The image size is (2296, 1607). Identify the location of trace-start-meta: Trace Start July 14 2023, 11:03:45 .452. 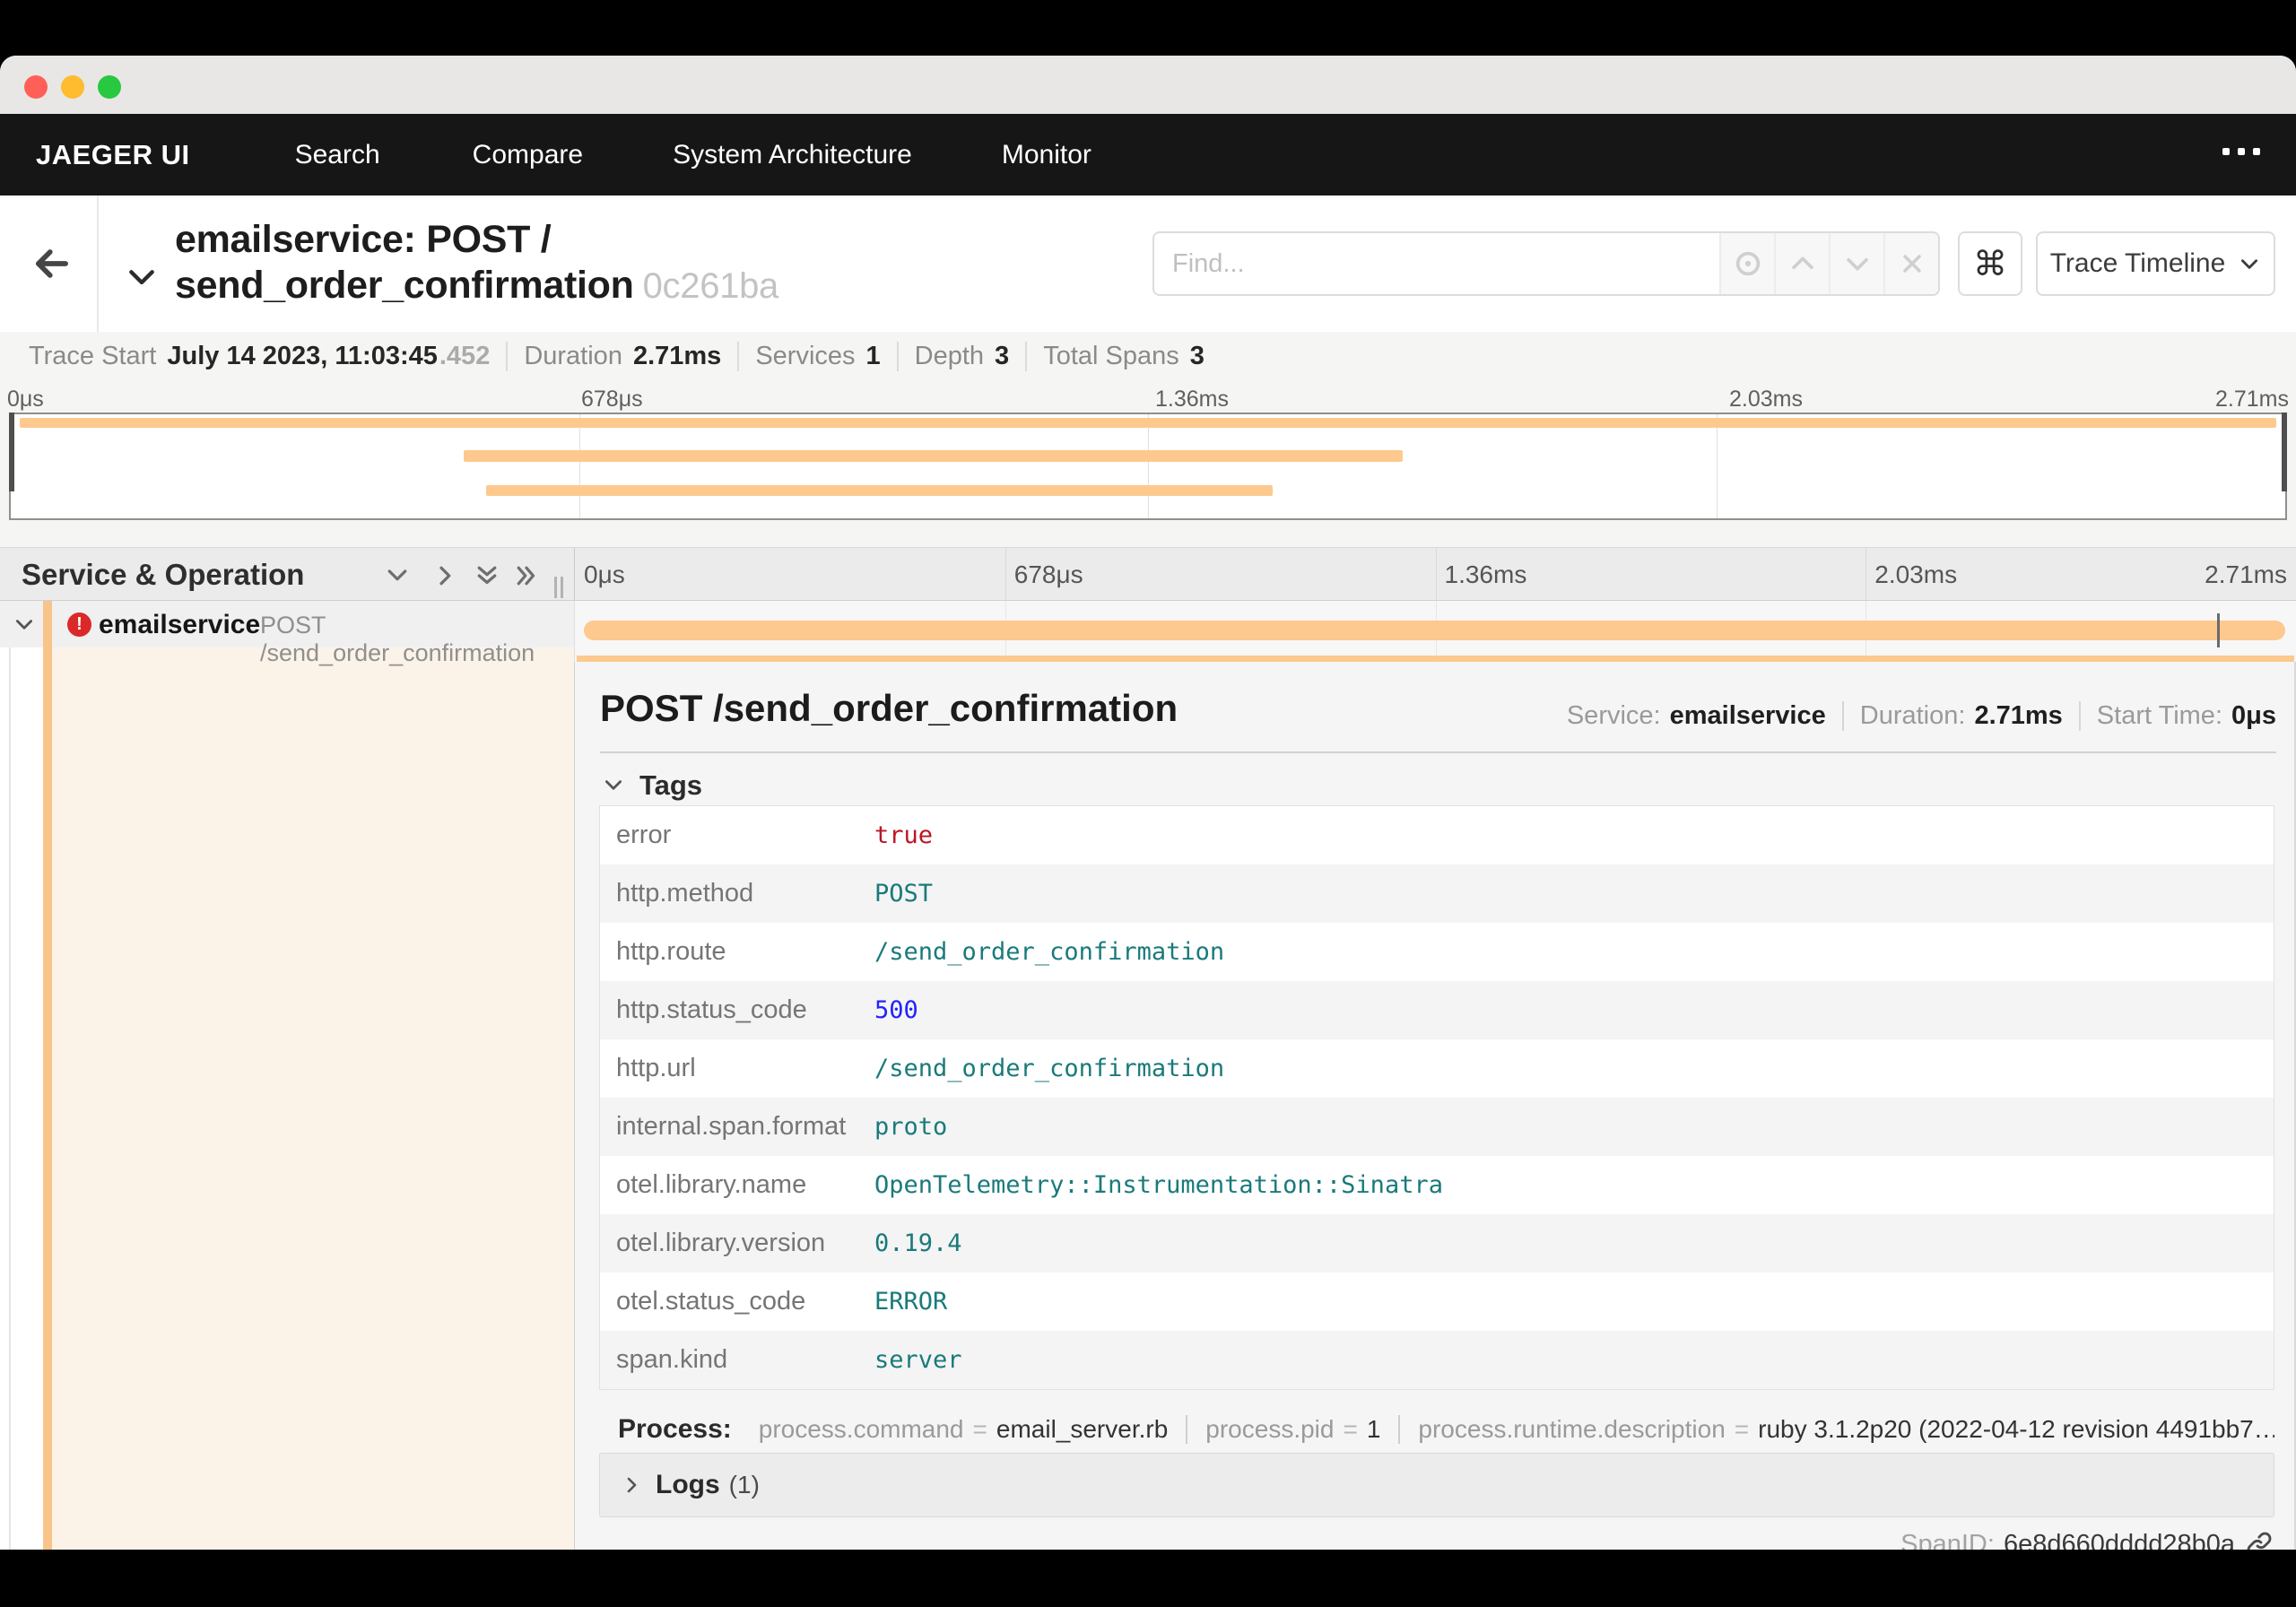
(260, 356).